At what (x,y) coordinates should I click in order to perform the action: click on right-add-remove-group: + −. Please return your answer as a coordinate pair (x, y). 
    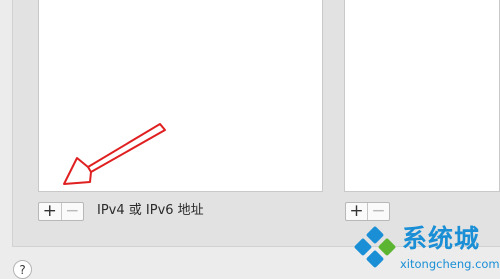
    Looking at the image, I should click on (367, 211).